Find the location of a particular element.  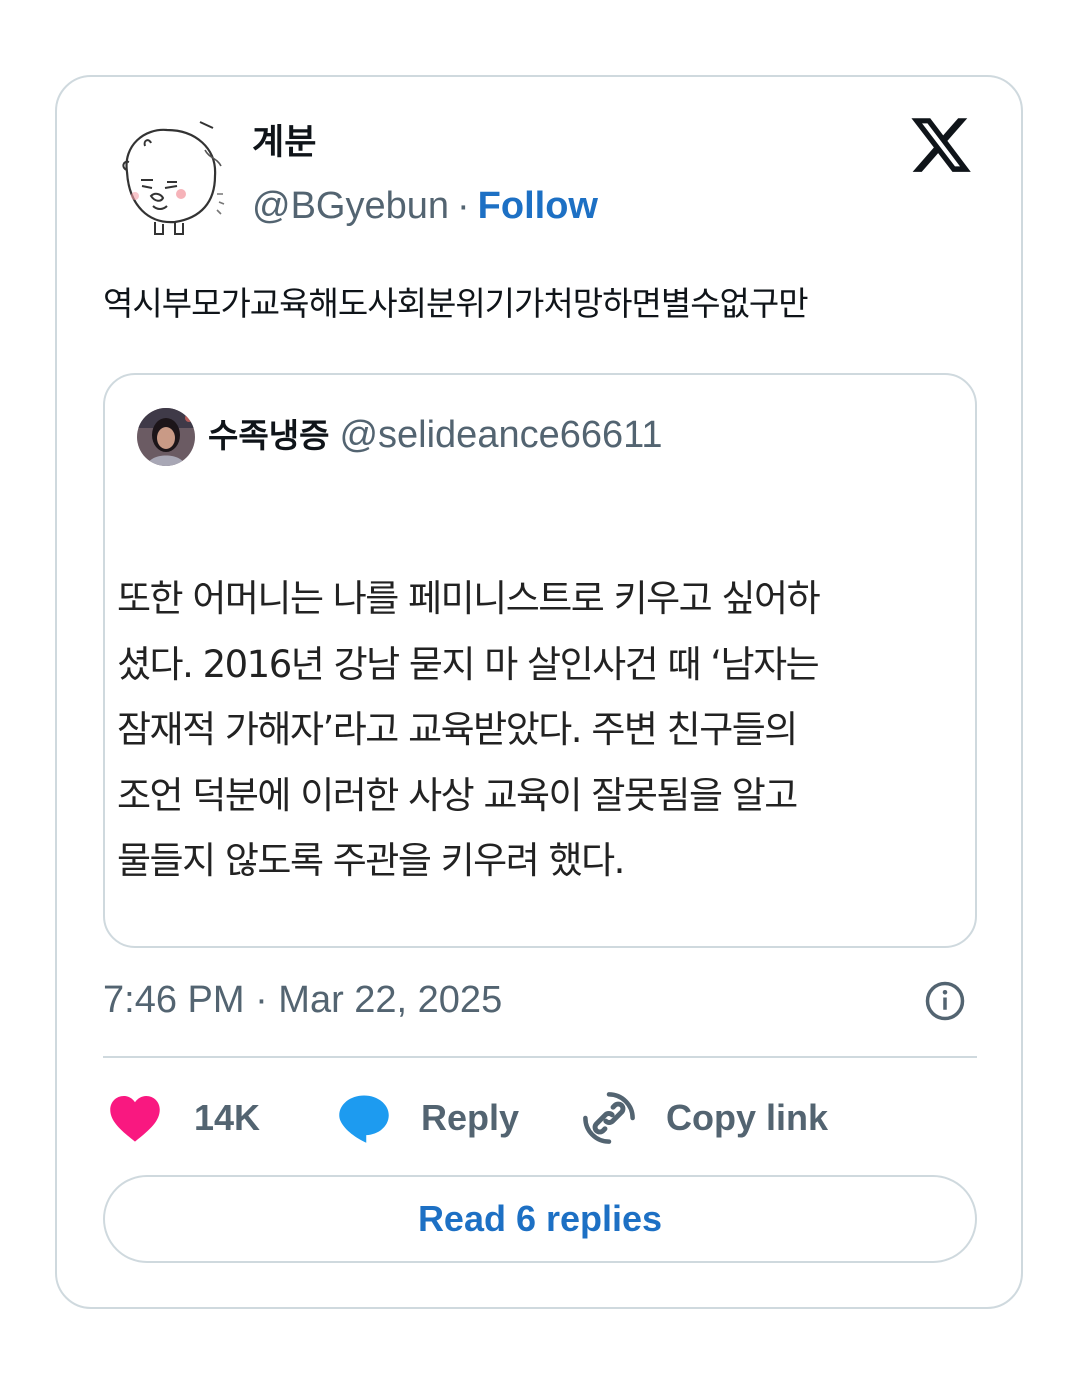

author-display-name: 계분 is located at coordinates (284, 143).